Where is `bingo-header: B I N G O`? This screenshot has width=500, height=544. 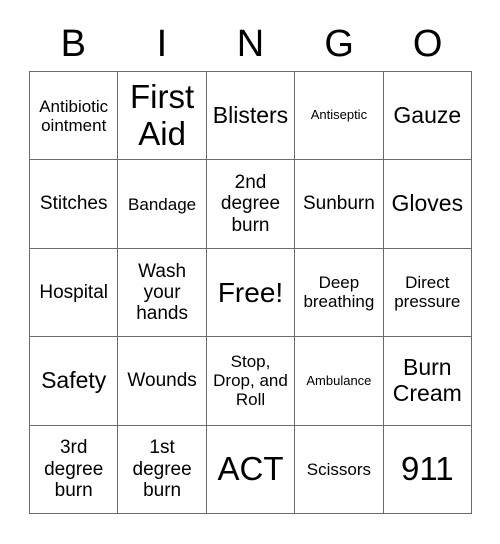
bingo-header: B I N G O is located at coordinates (250, 44).